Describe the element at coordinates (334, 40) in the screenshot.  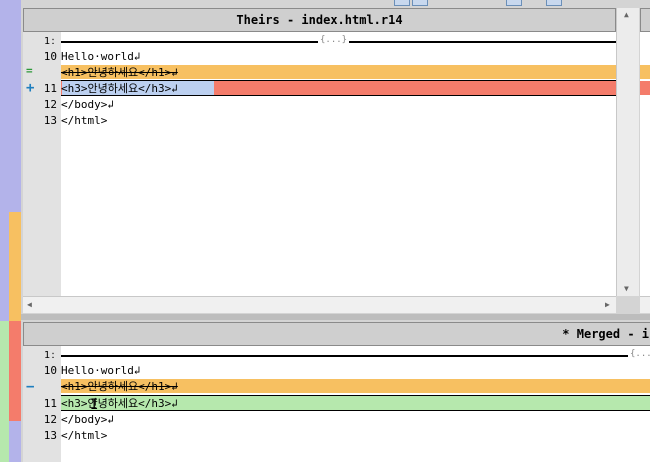
I see `theirs-folded-label: {...}` at that location.